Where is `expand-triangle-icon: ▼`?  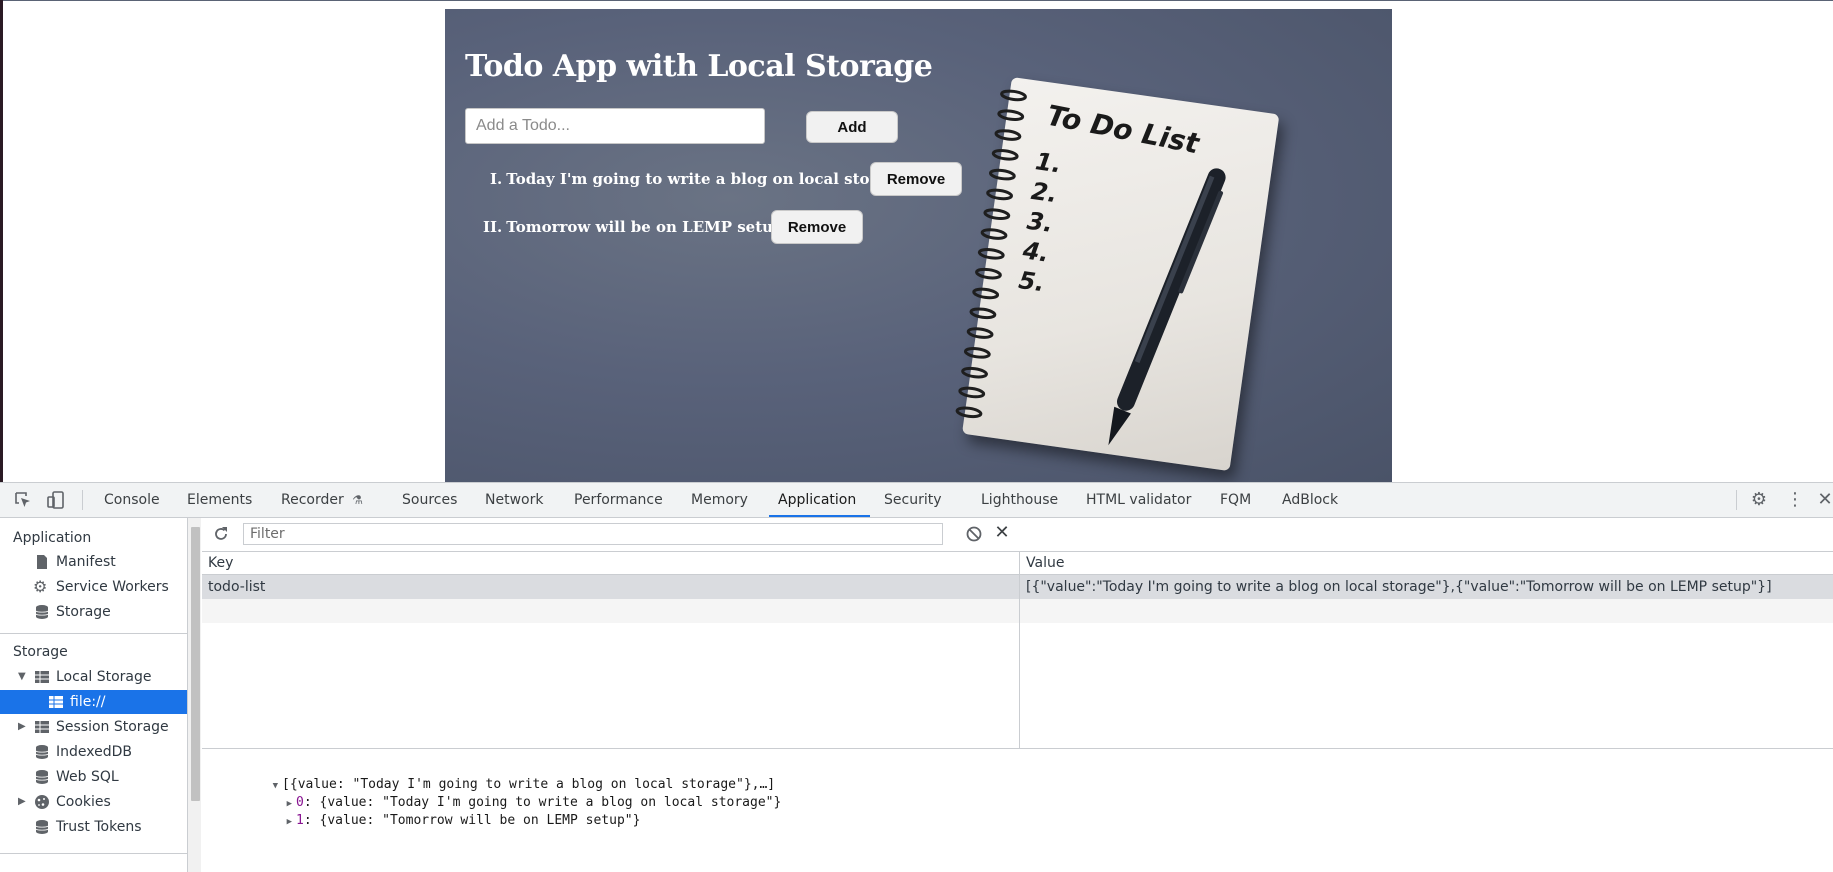 expand-triangle-icon: ▼ is located at coordinates (22, 677).